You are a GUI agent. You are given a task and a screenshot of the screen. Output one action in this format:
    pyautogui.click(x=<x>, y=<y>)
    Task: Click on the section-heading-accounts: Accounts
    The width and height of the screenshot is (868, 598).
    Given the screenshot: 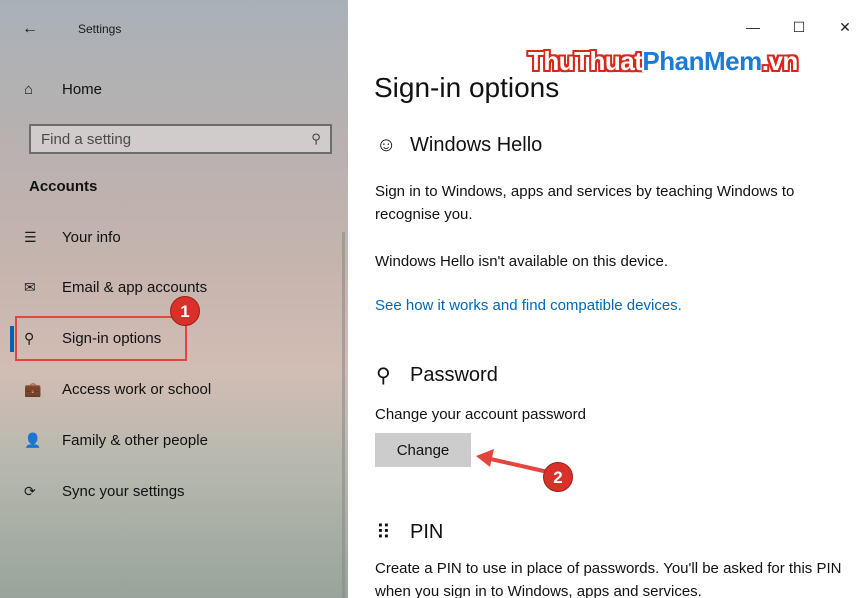 What is the action you would take?
    pyautogui.click(x=63, y=186)
    